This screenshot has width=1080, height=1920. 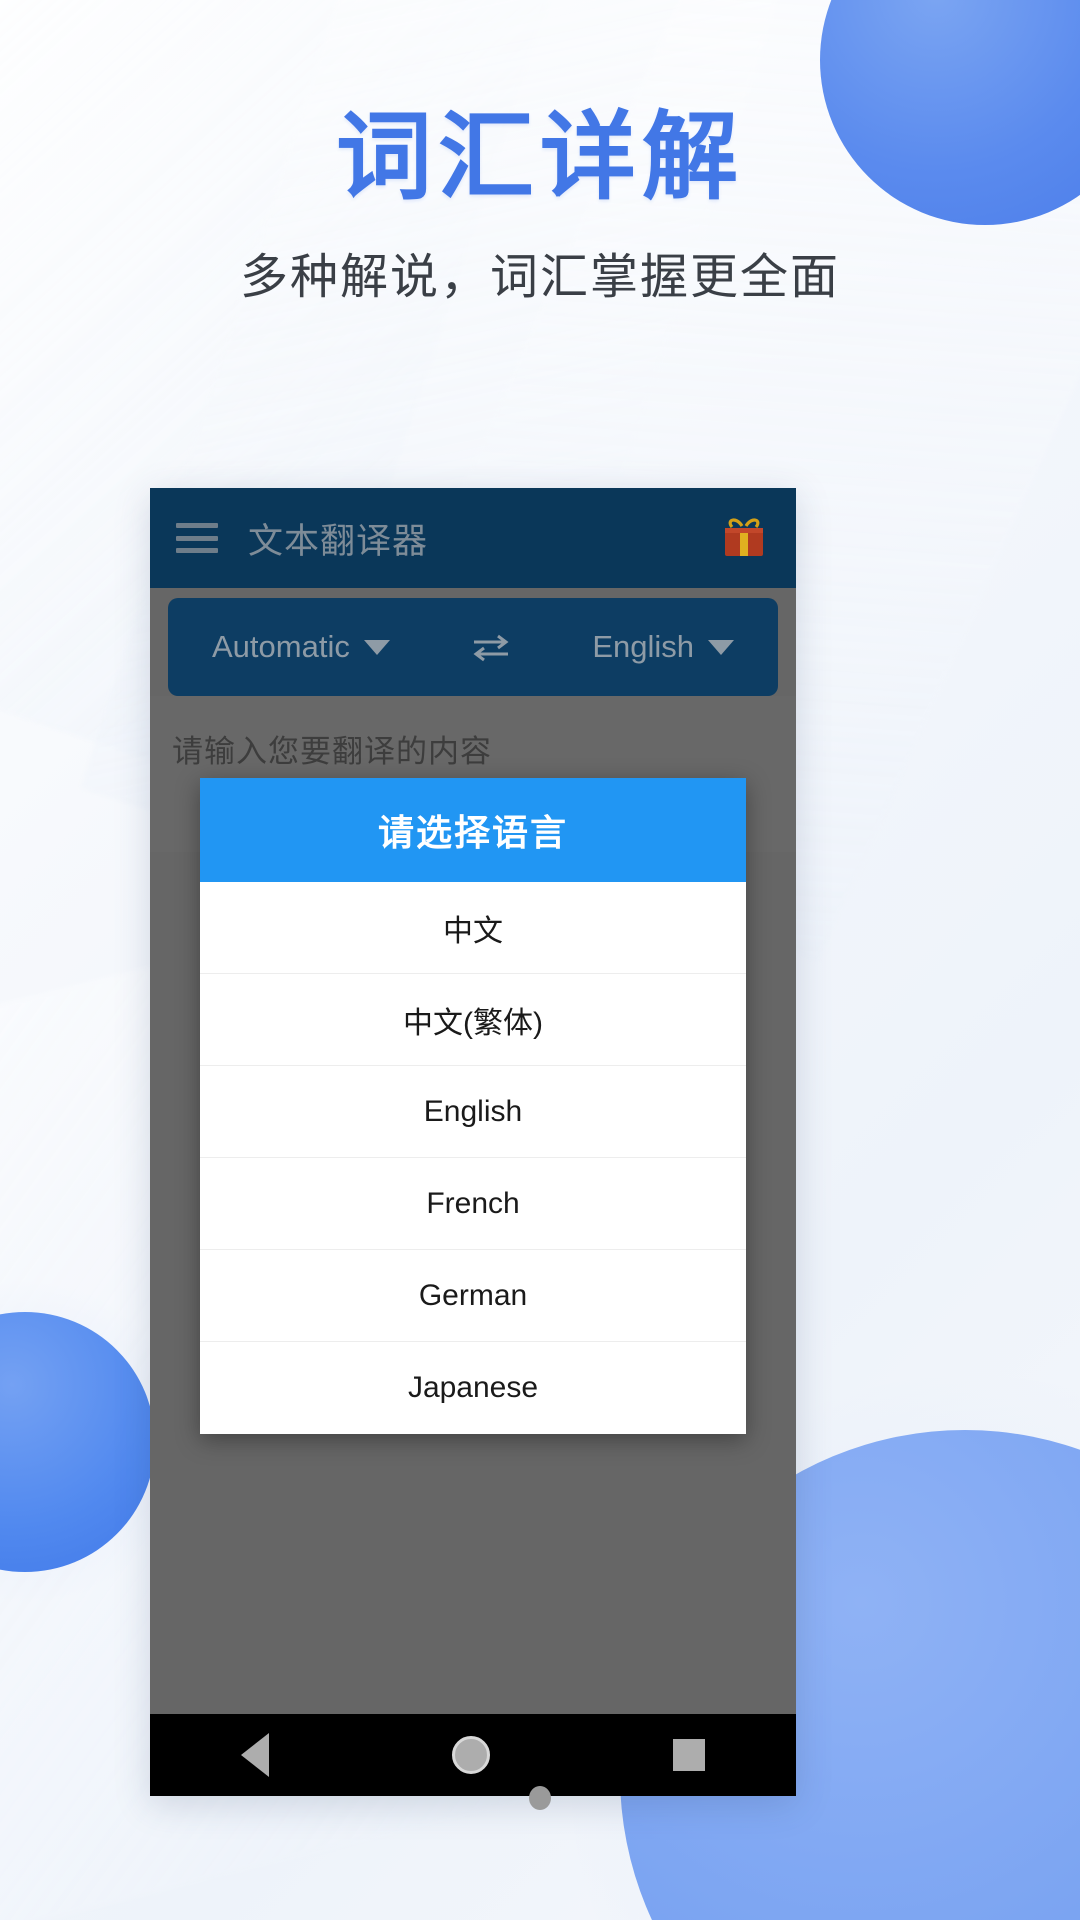 What do you see at coordinates (744, 538) in the screenshot?
I see `gift-icon` at bounding box center [744, 538].